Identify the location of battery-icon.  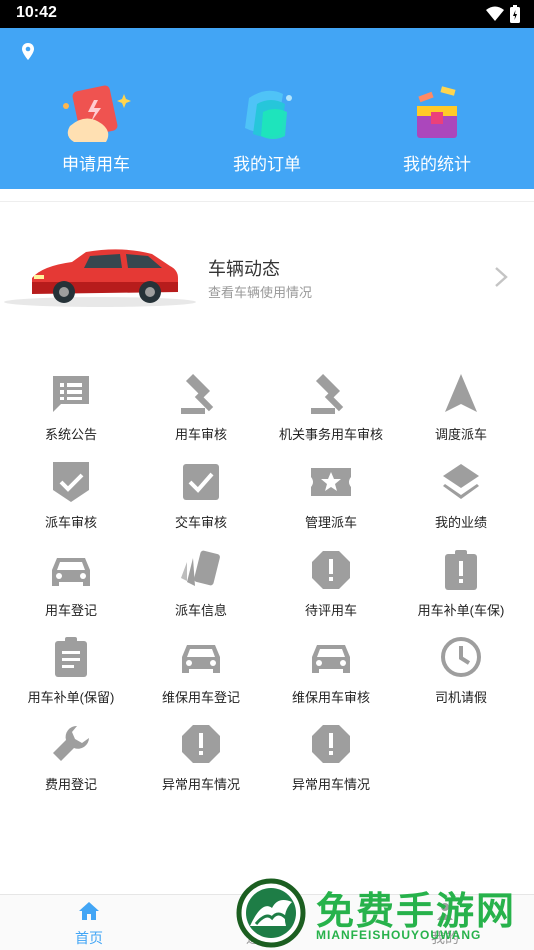
(515, 14).